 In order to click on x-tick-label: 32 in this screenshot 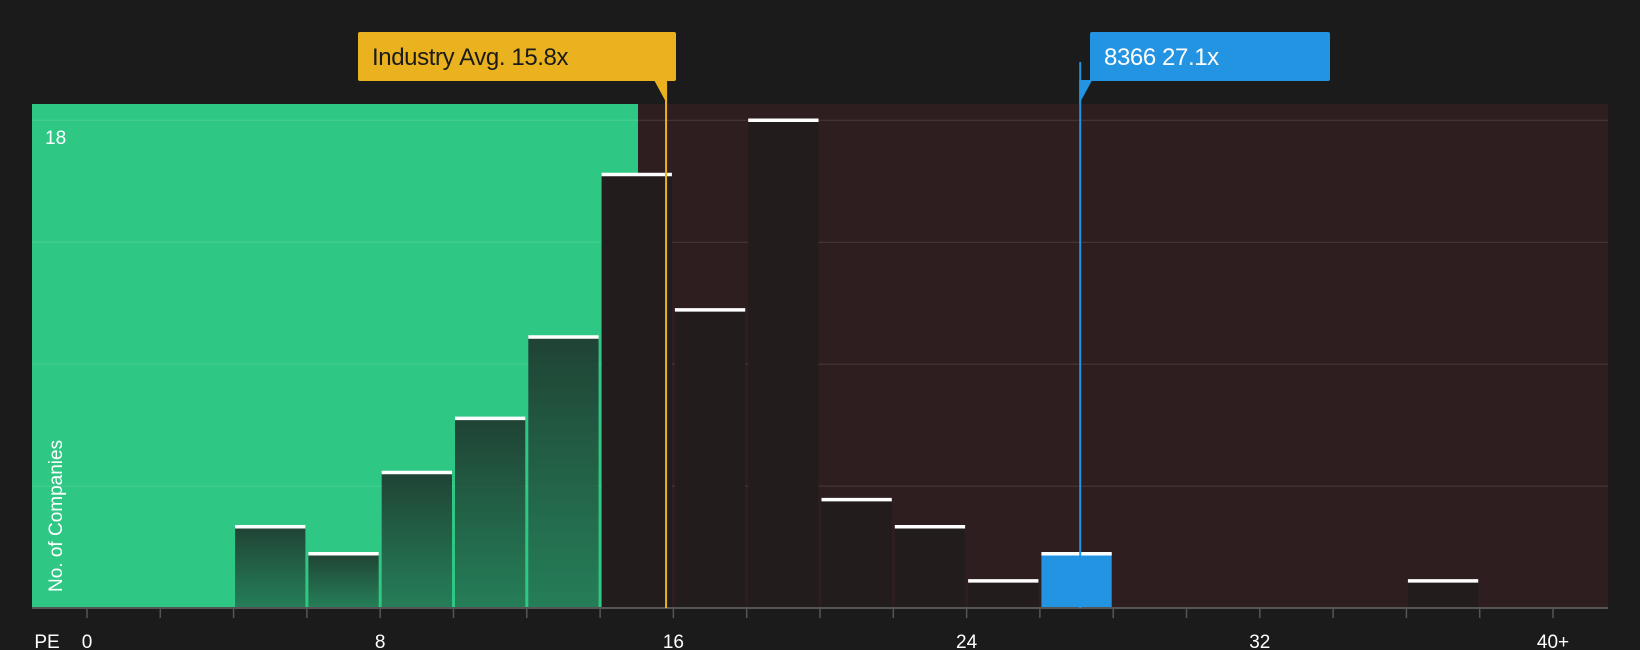, I will do `click(1259, 641)`.